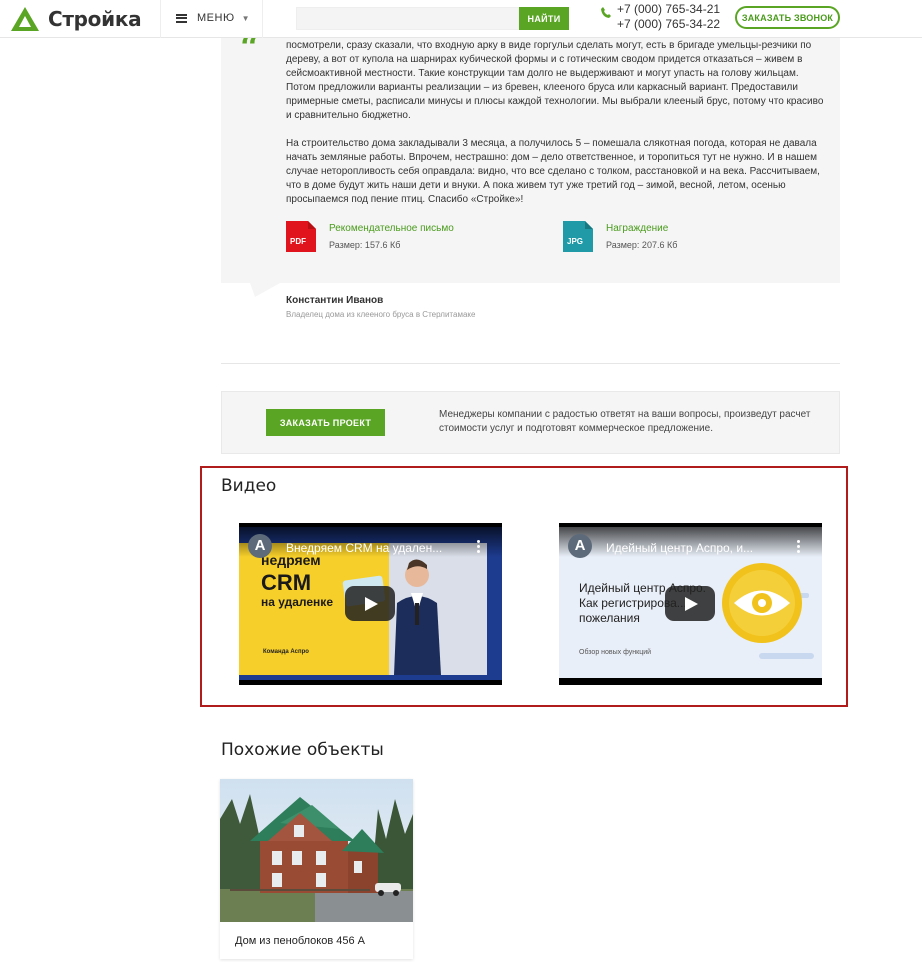  I want to click on phone-icon, so click(606, 12).